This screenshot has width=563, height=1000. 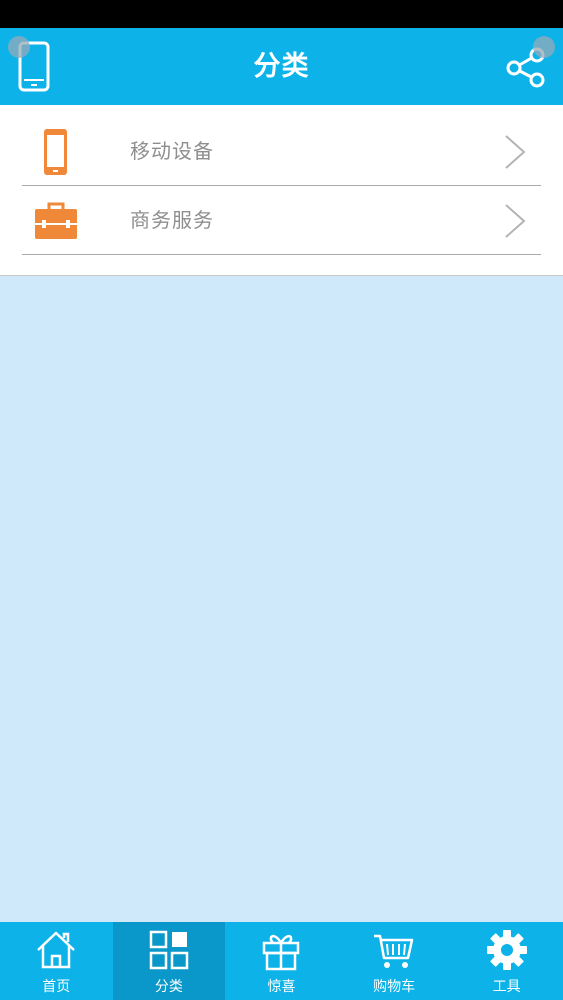 What do you see at coordinates (172, 151) in the screenshot?
I see `category-label: 移动设备` at bounding box center [172, 151].